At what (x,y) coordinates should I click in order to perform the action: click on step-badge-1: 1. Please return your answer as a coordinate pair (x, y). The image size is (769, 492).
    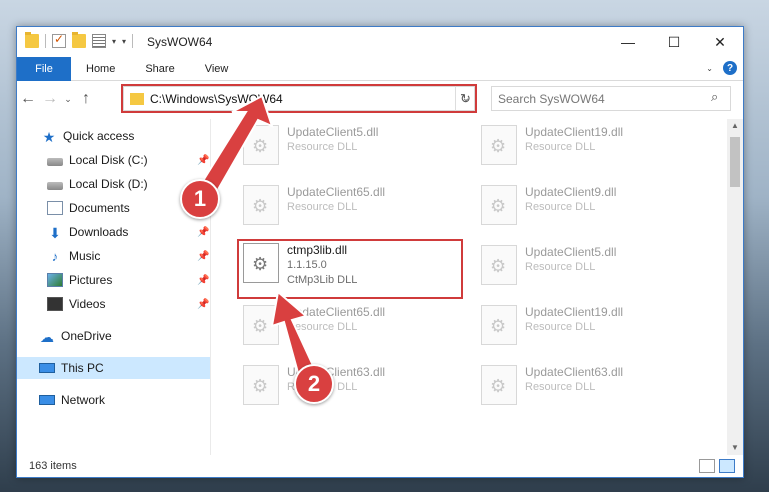
    Looking at the image, I should click on (200, 199).